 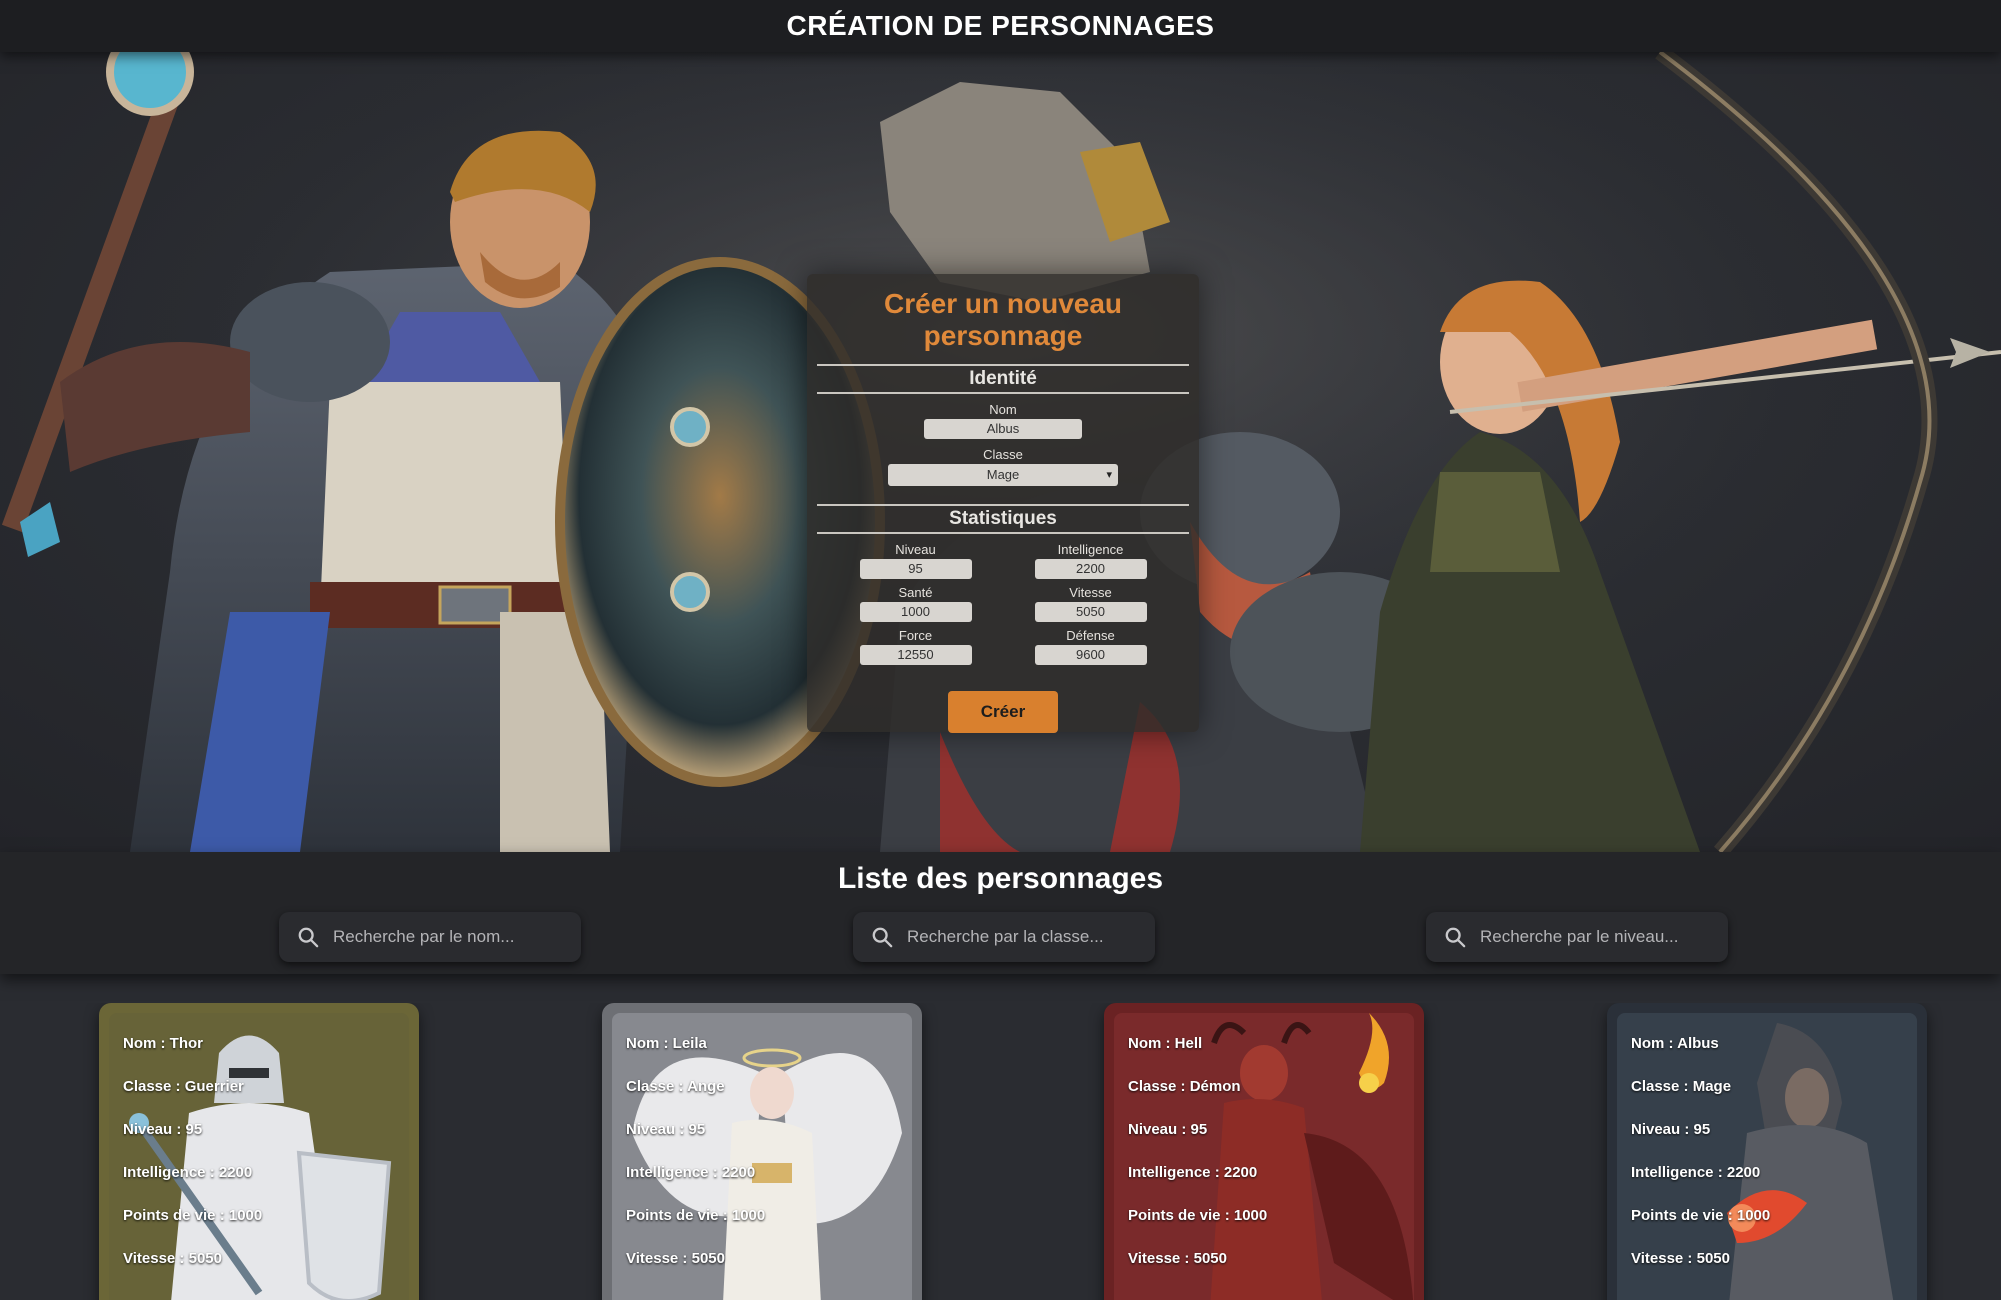 What do you see at coordinates (915, 644) in the screenshot?
I see `strength-field: Force 12550` at bounding box center [915, 644].